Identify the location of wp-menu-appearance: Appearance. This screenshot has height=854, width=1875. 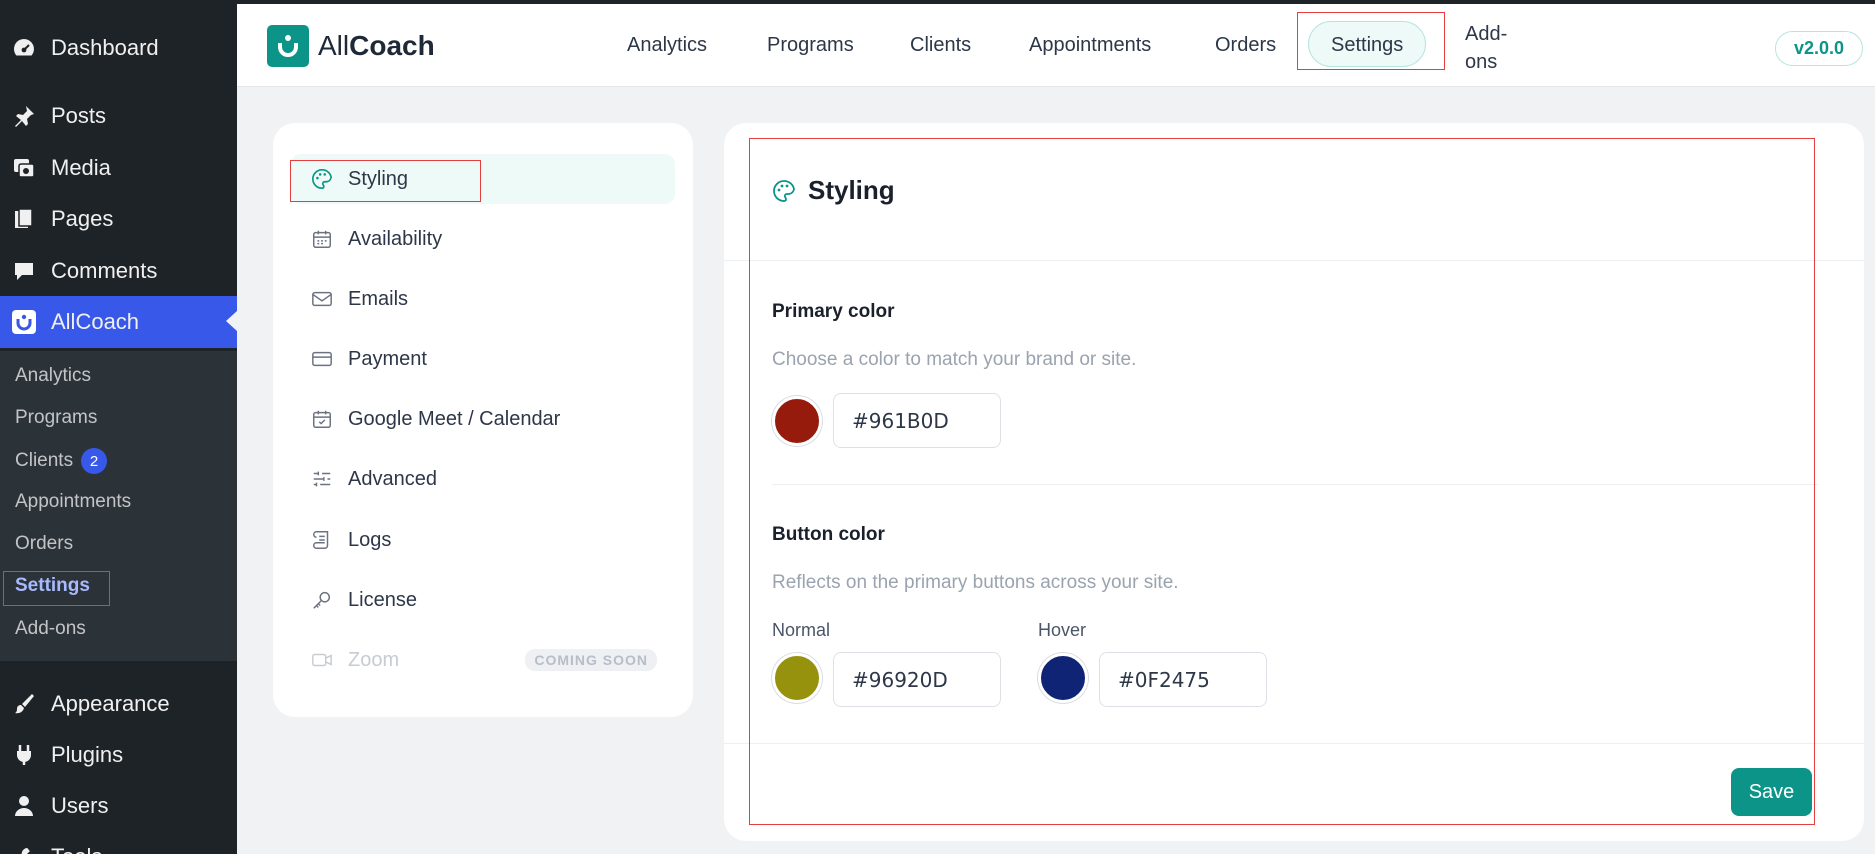
(118, 704).